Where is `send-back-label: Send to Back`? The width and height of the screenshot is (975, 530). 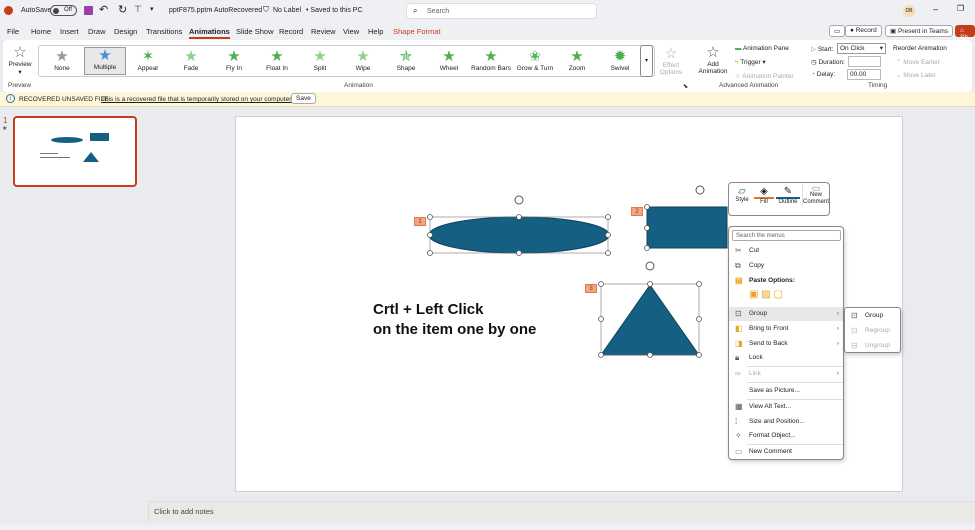
send-back-label: Send to Back is located at coordinates (768, 343).